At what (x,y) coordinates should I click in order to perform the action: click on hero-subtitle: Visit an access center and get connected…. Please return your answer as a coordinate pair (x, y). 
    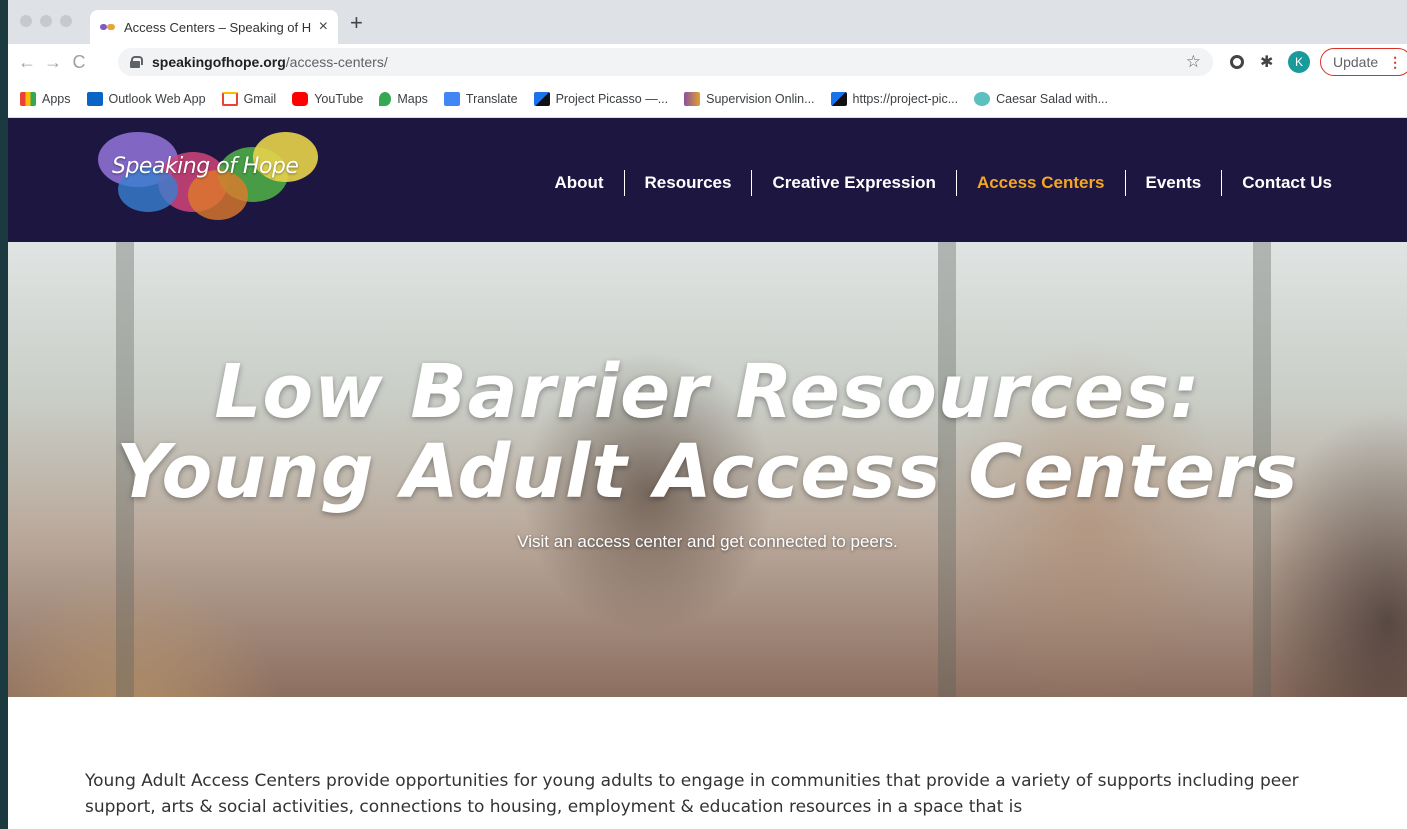
    Looking at the image, I should click on (707, 541).